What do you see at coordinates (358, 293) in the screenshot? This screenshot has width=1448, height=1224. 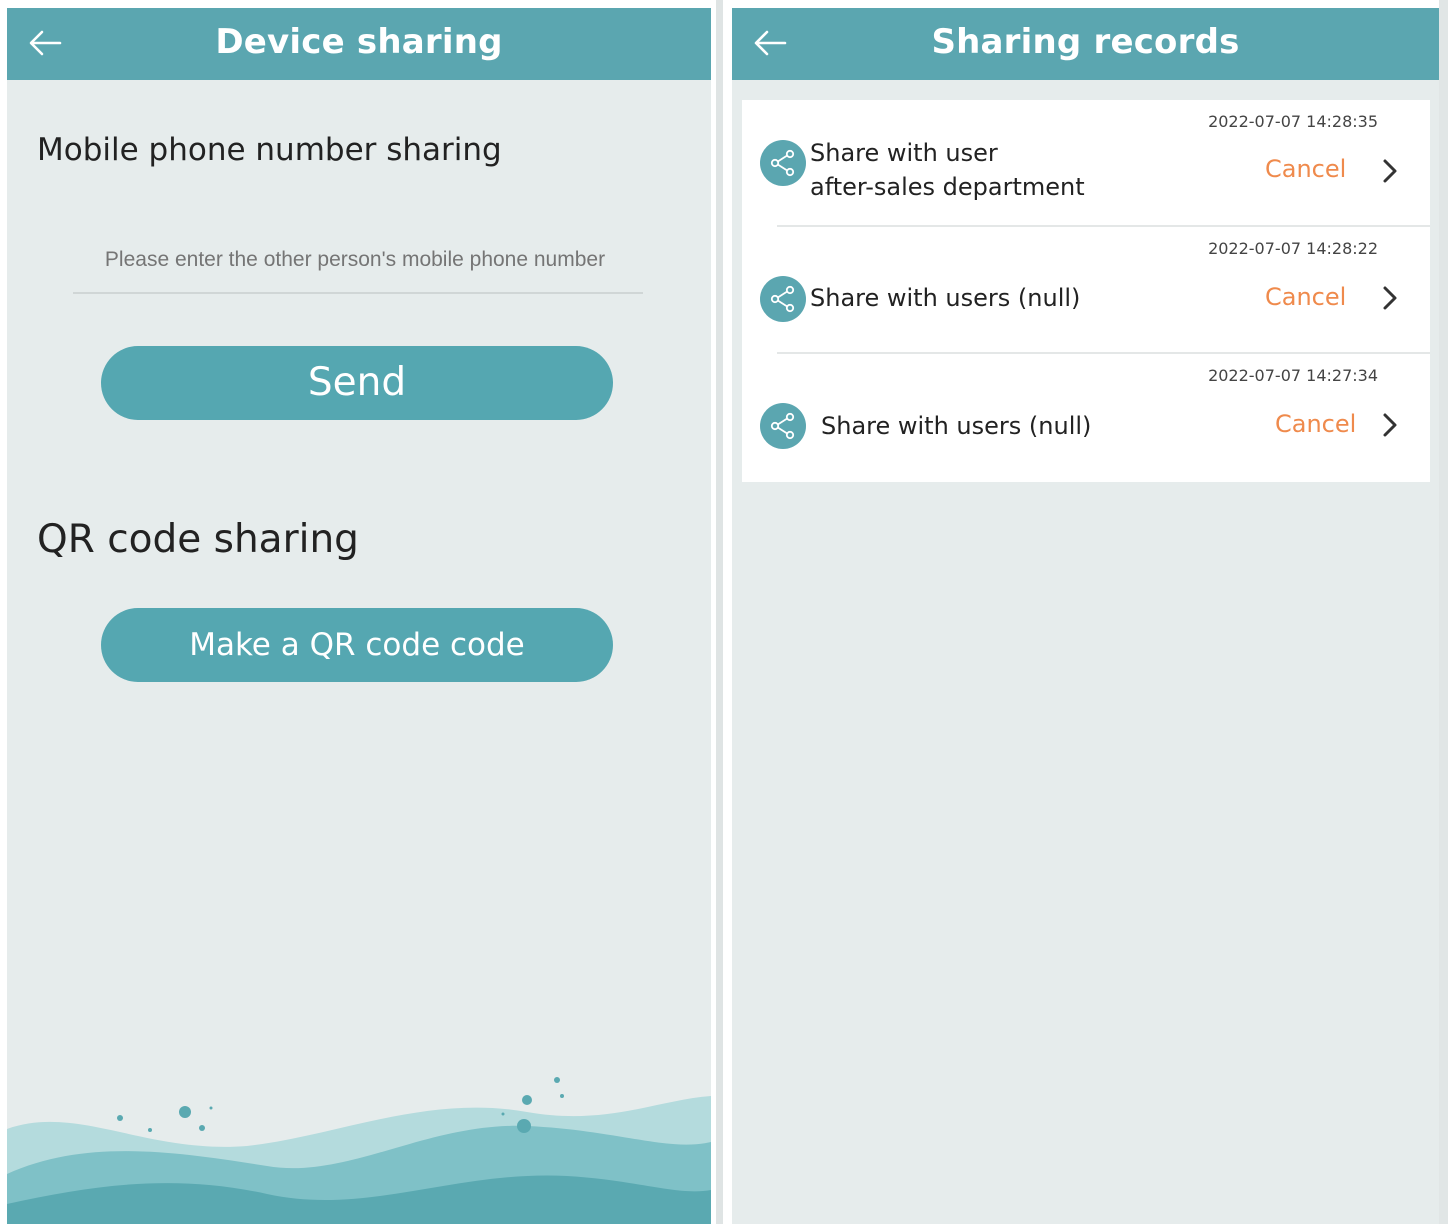 I see `input-underline` at bounding box center [358, 293].